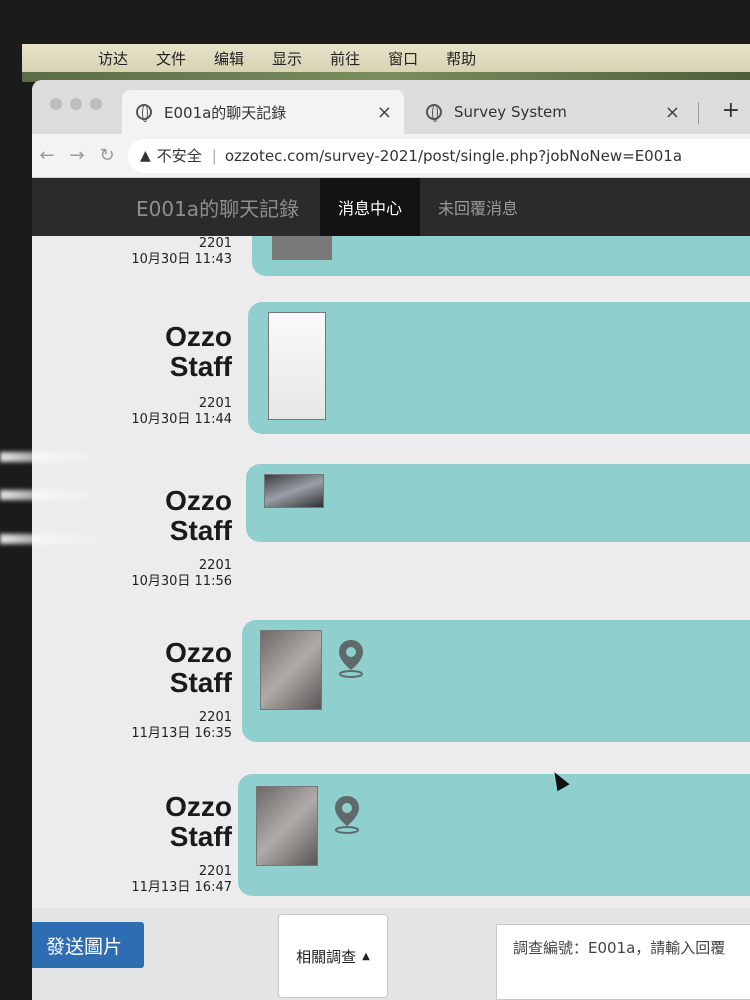  Describe the element at coordinates (403, 58) in the screenshot. I see `menu-item-window: 窗口` at that location.